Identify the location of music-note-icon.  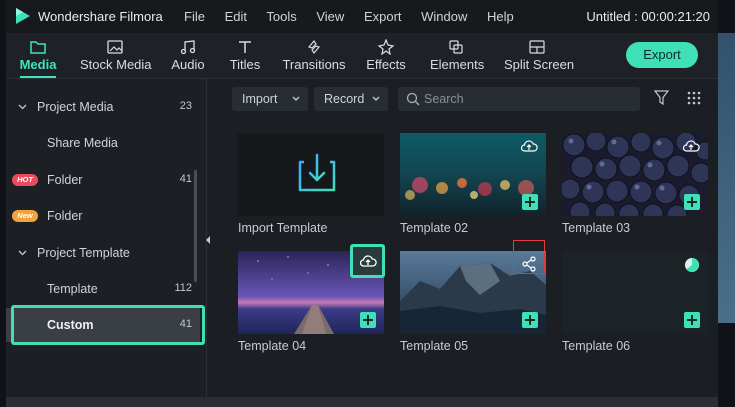
(188, 47).